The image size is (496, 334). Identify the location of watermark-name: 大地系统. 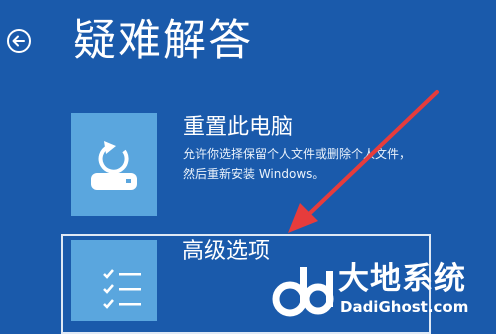
(402, 279).